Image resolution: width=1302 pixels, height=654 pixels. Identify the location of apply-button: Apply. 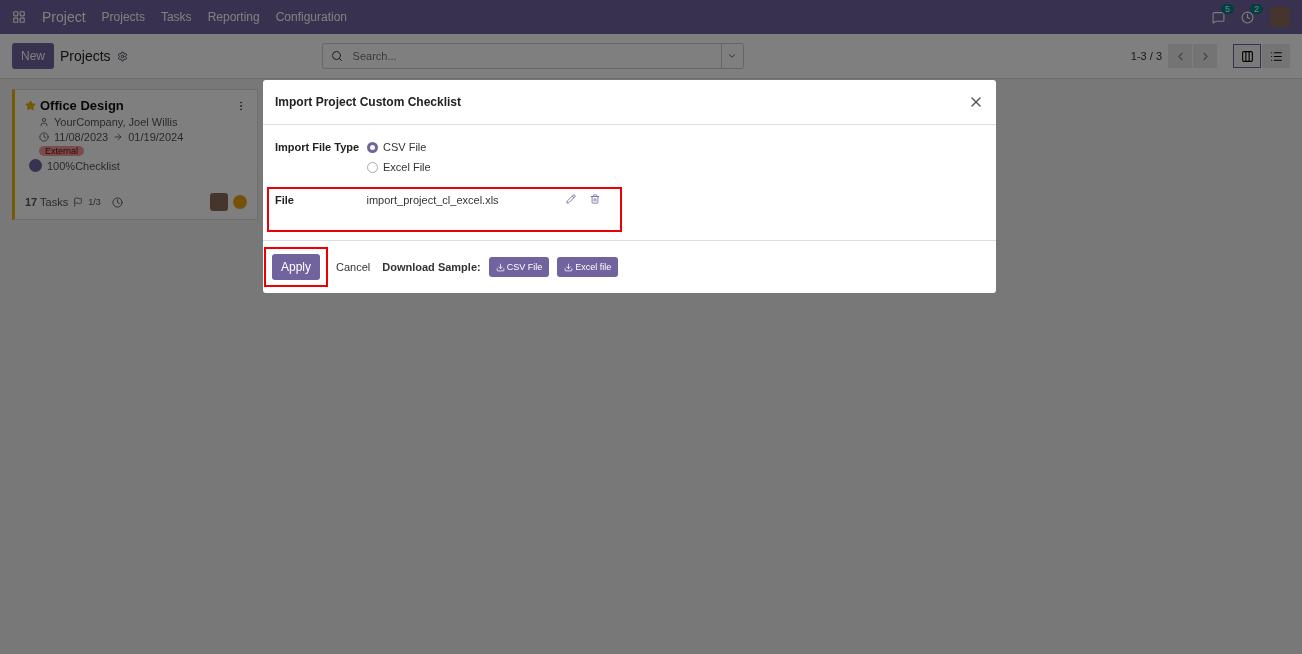
(296, 267).